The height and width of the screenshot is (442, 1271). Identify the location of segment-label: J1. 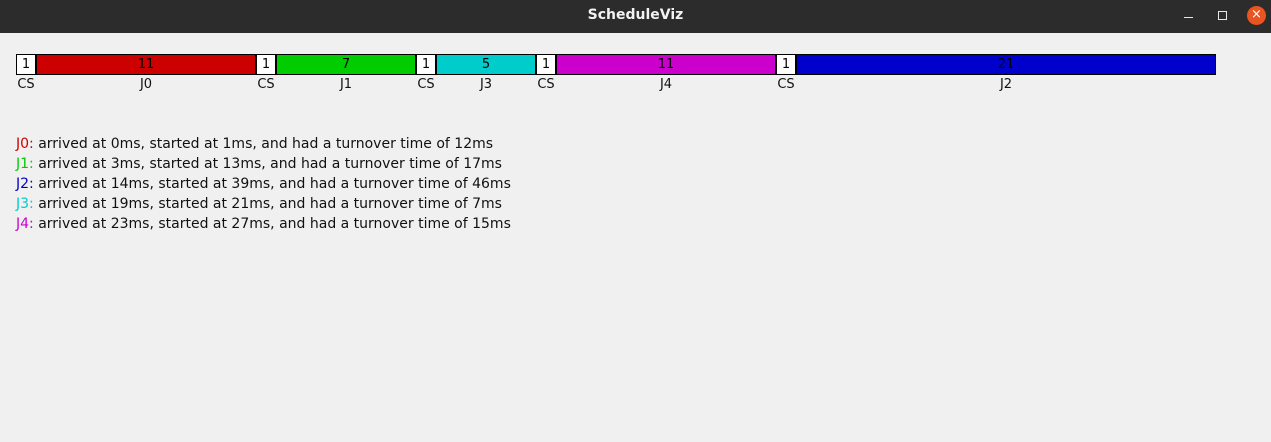
(346, 84).